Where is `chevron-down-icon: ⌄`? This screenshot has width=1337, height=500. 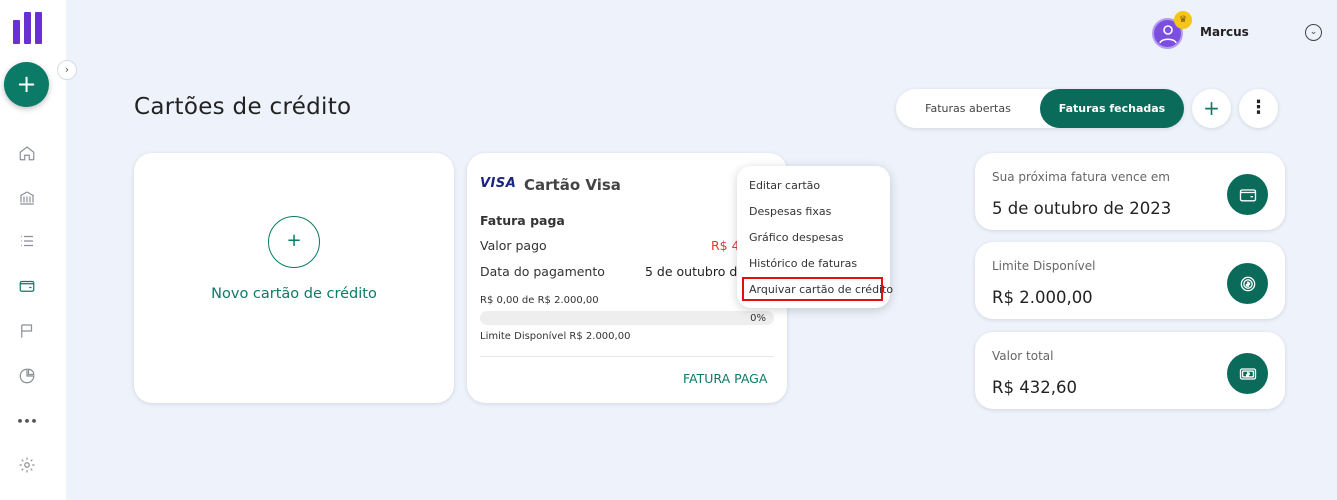
chevron-down-icon: ⌄ is located at coordinates (1313, 32).